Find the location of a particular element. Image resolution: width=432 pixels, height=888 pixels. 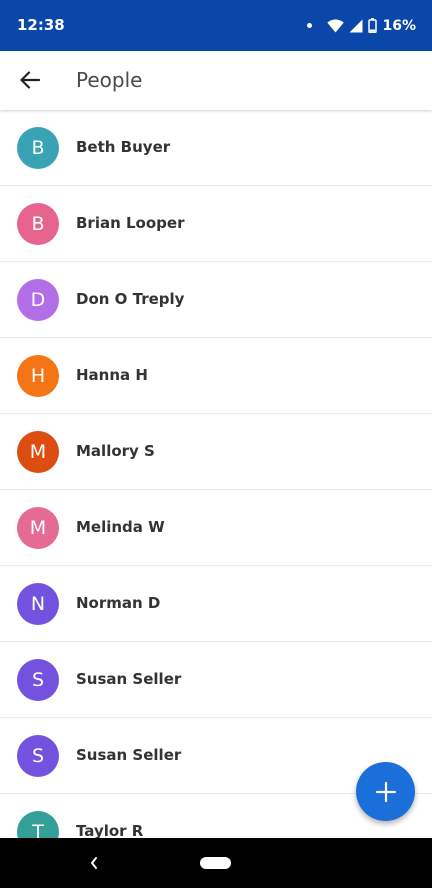

status-icons: 16% is located at coordinates (361, 25).